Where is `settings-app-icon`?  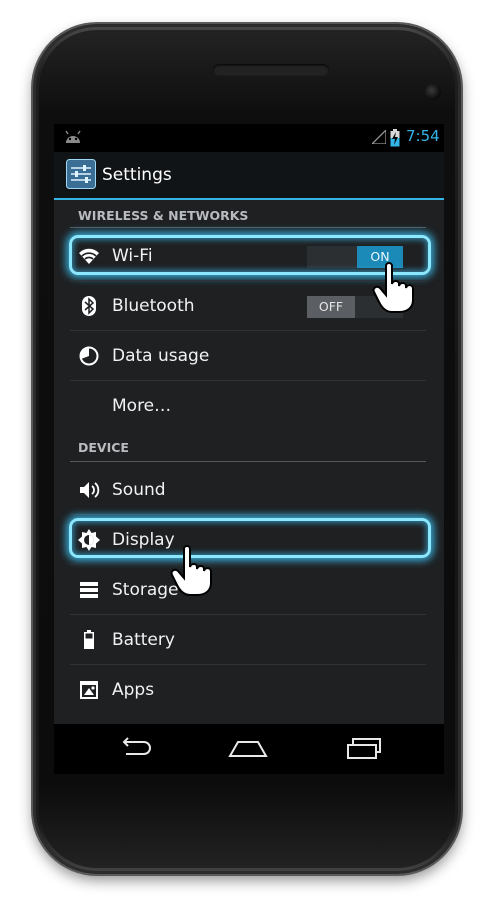
settings-app-icon is located at coordinates (81, 174).